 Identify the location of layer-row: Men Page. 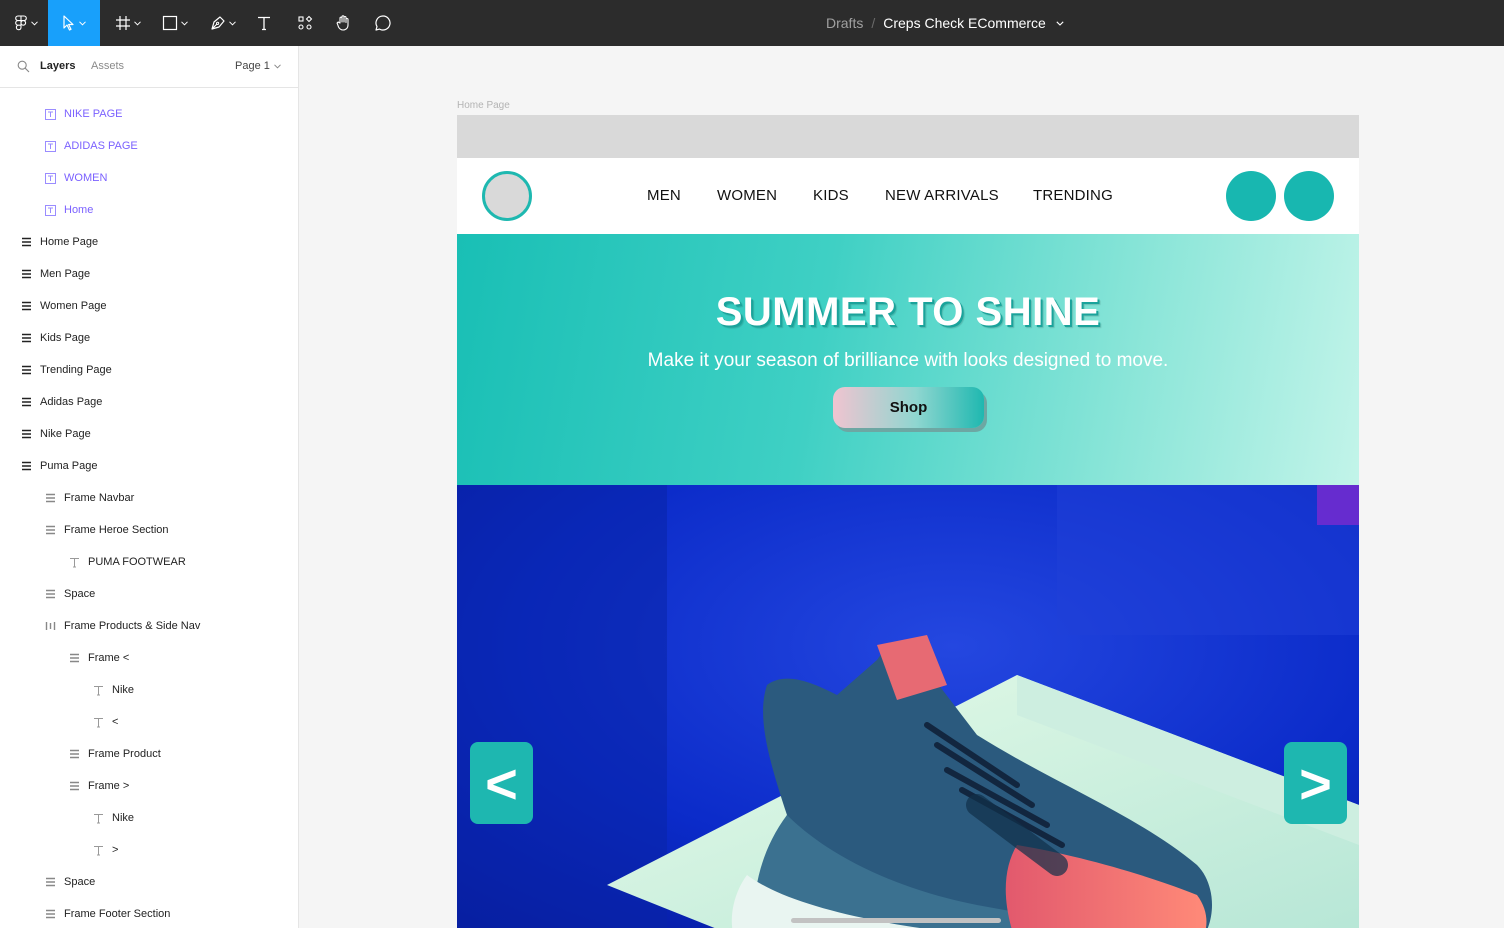
(149, 274).